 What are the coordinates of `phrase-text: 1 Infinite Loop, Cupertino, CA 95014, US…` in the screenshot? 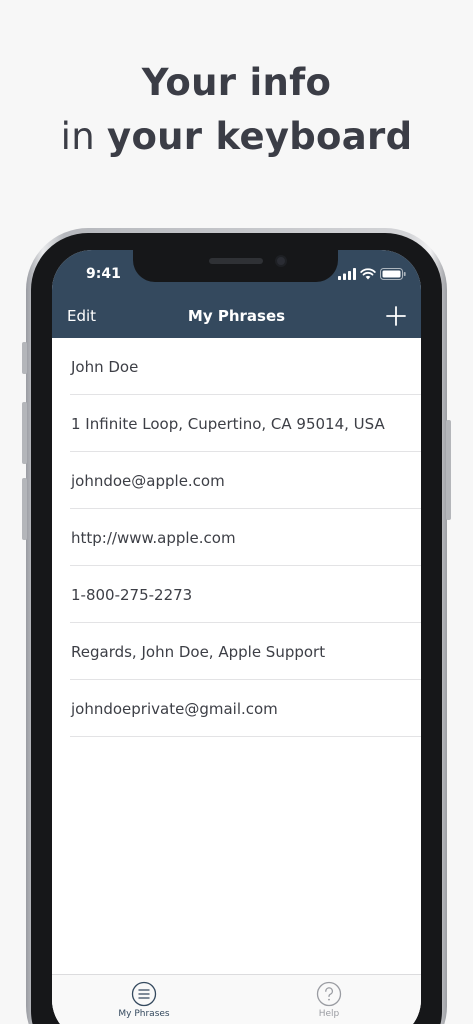 It's located at (228, 423).